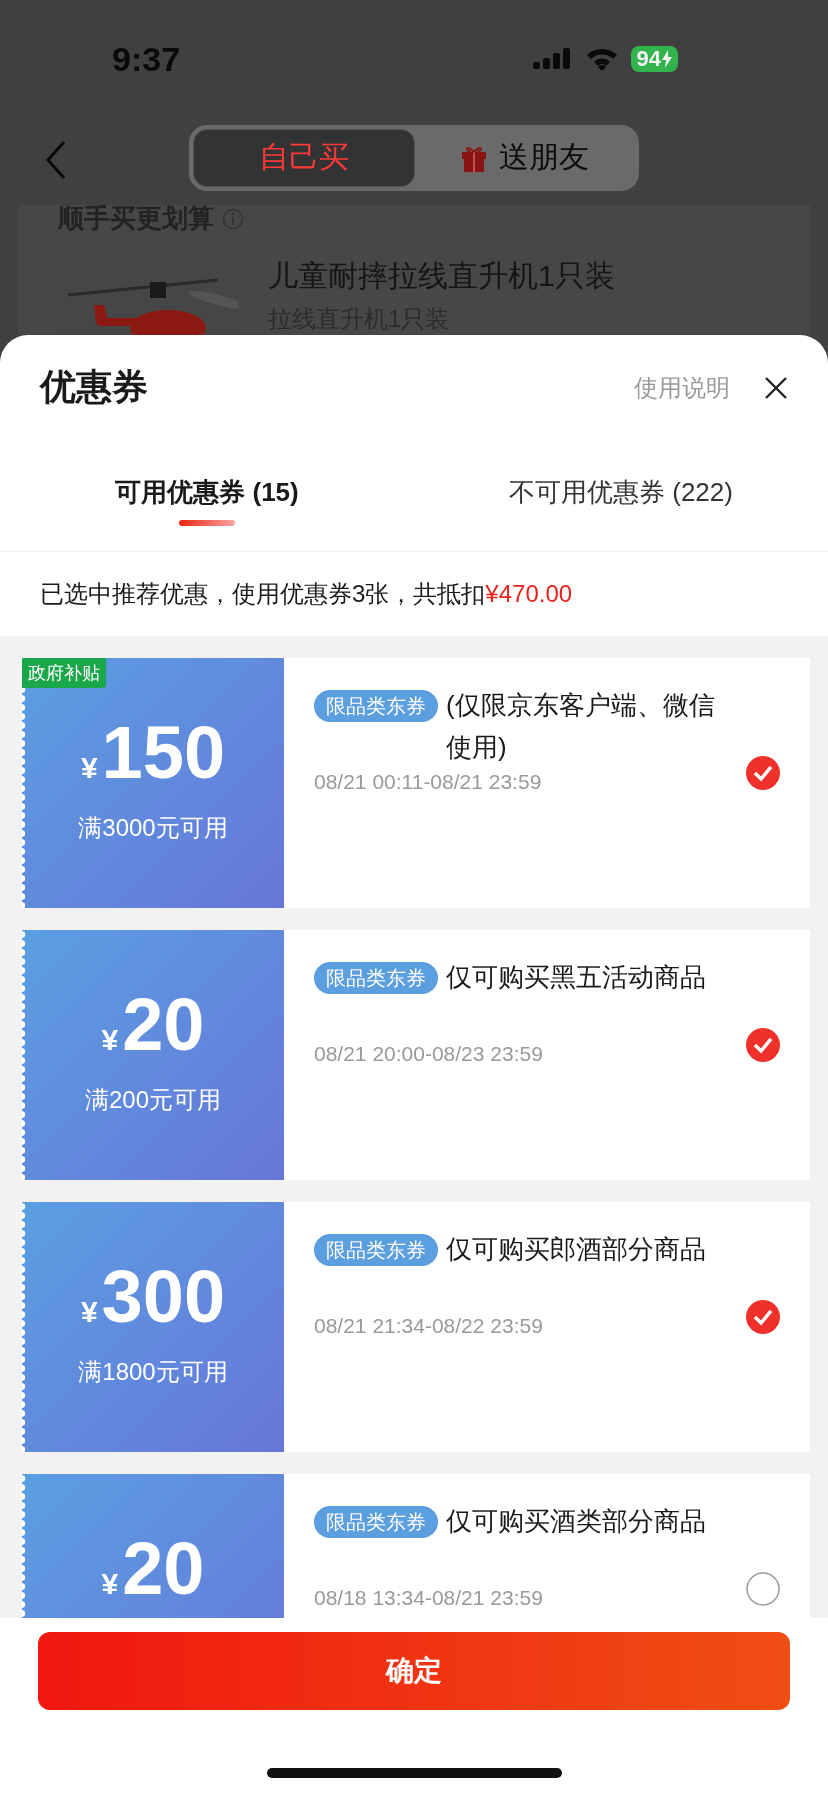 The image size is (828, 1796). I want to click on unchecked-icon, so click(763, 1589).